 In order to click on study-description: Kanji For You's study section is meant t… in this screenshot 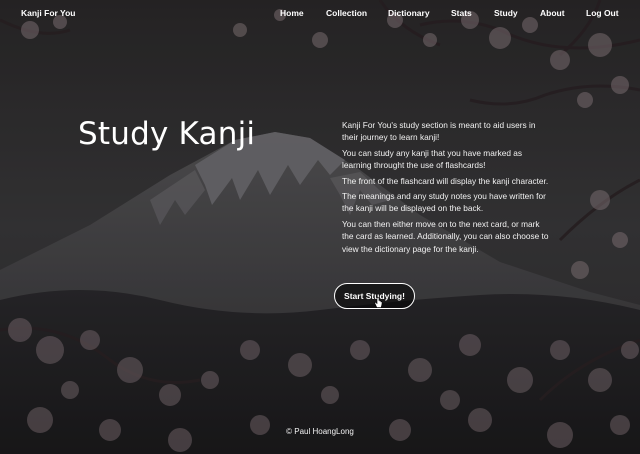, I will do `click(447, 188)`.